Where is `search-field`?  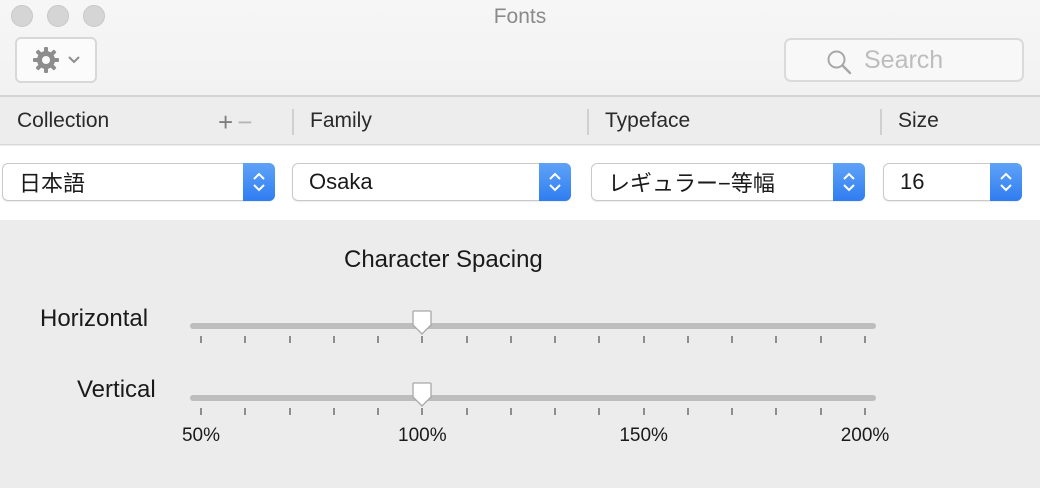
search-field is located at coordinates (904, 60).